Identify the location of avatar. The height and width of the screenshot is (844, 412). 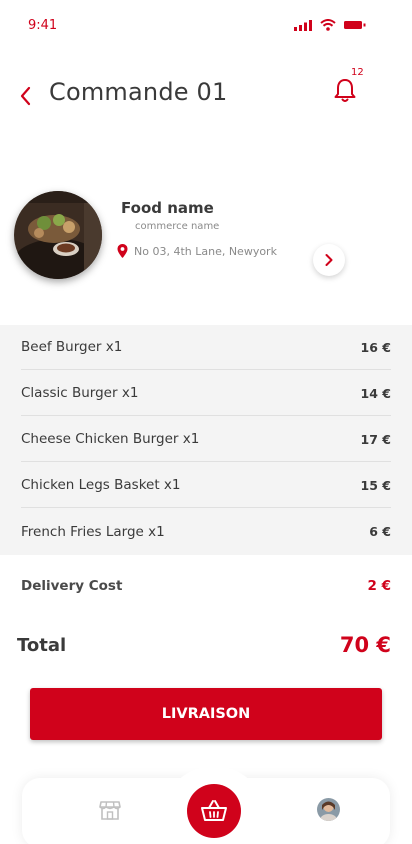
(328, 809).